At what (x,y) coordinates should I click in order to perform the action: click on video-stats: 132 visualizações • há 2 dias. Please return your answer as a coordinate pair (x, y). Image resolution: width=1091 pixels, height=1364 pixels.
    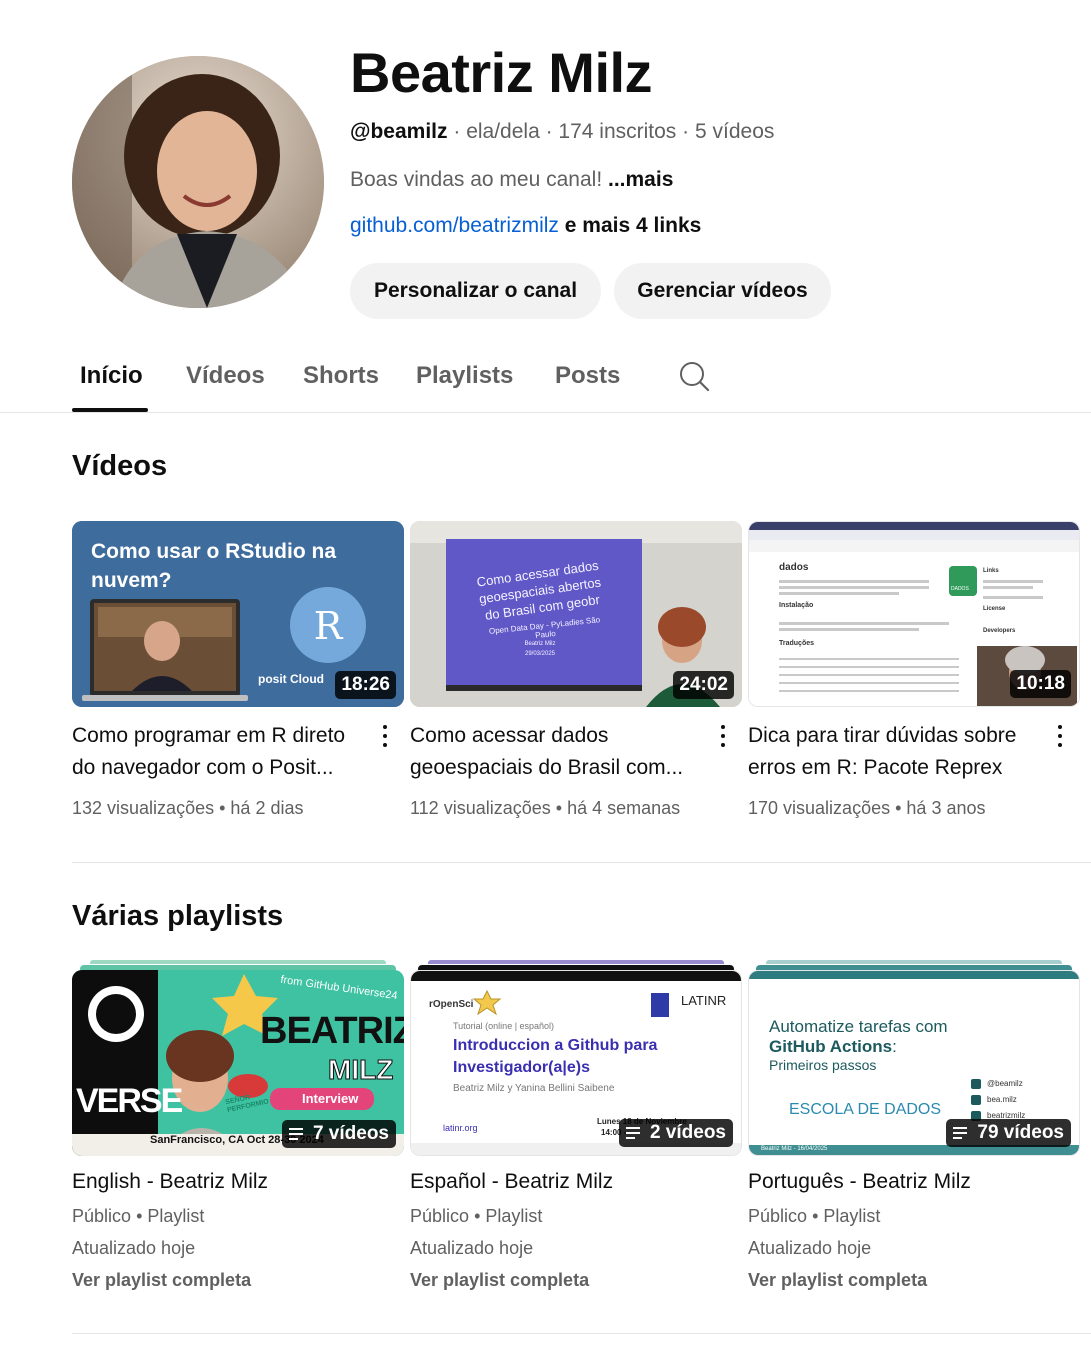
    Looking at the image, I should click on (187, 808).